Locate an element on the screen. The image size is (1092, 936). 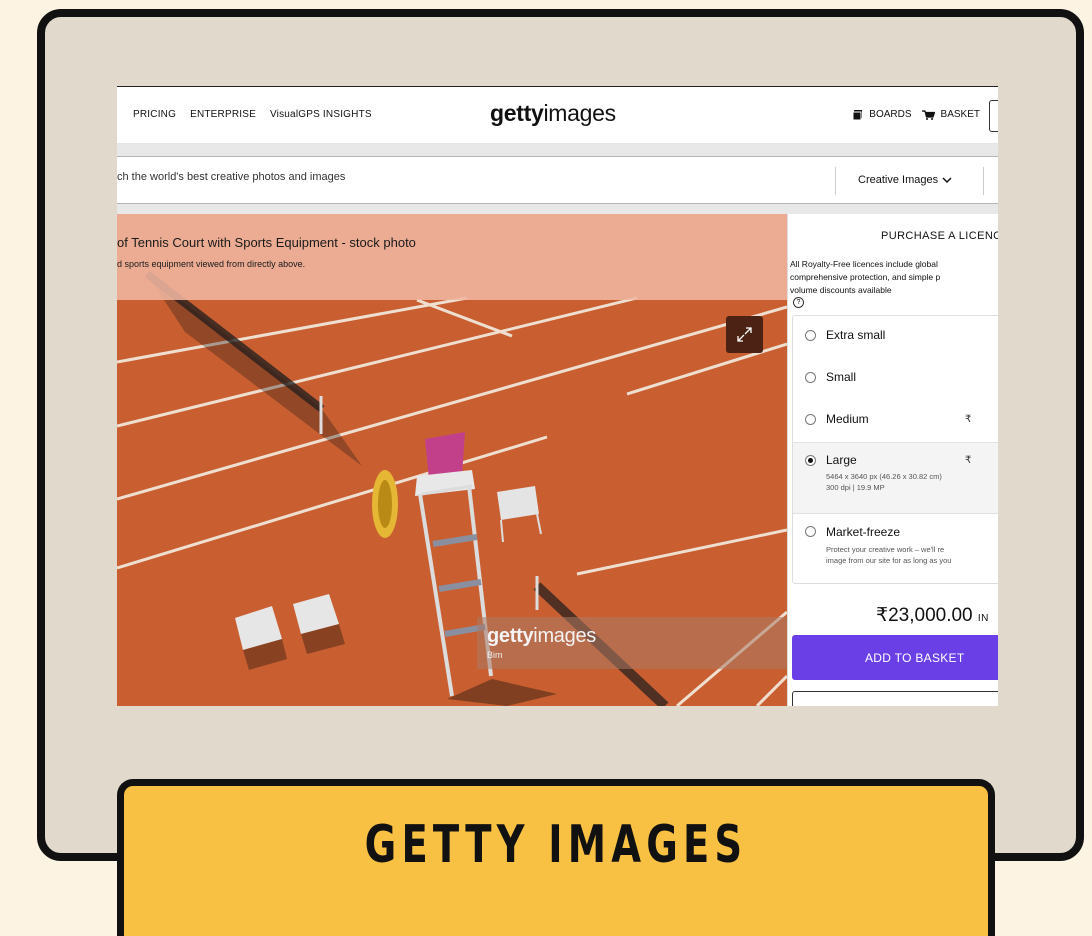
boards-icon is located at coordinates (858, 114).